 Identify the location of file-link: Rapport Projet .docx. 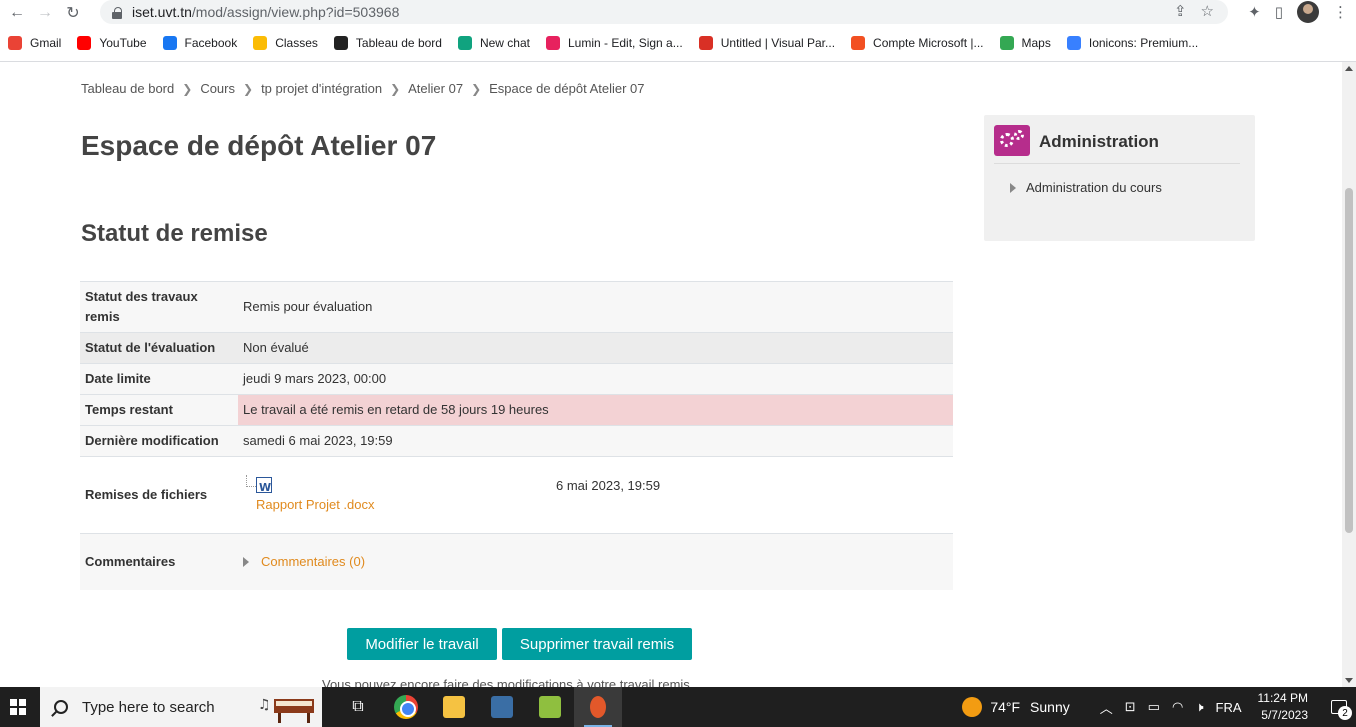
(315, 505).